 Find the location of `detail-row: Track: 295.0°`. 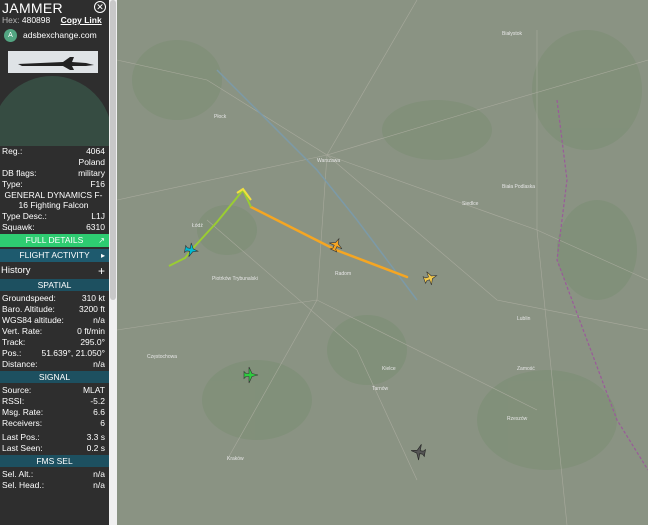

detail-row: Track: 295.0° is located at coordinates (54, 342).